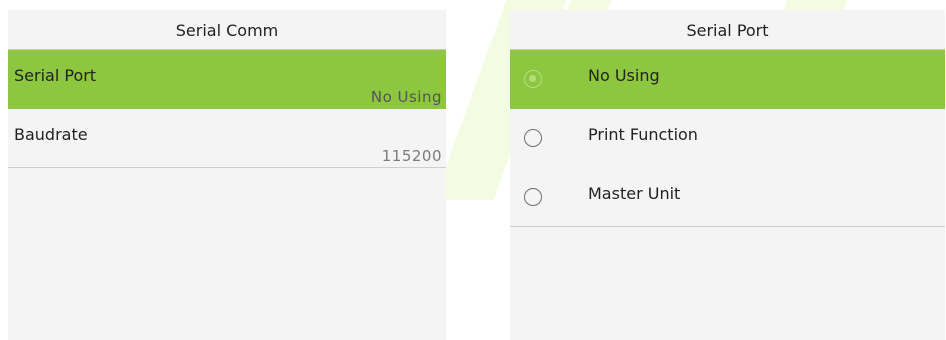 The width and height of the screenshot is (946, 340). I want to click on option-label: No Using, so click(624, 75).